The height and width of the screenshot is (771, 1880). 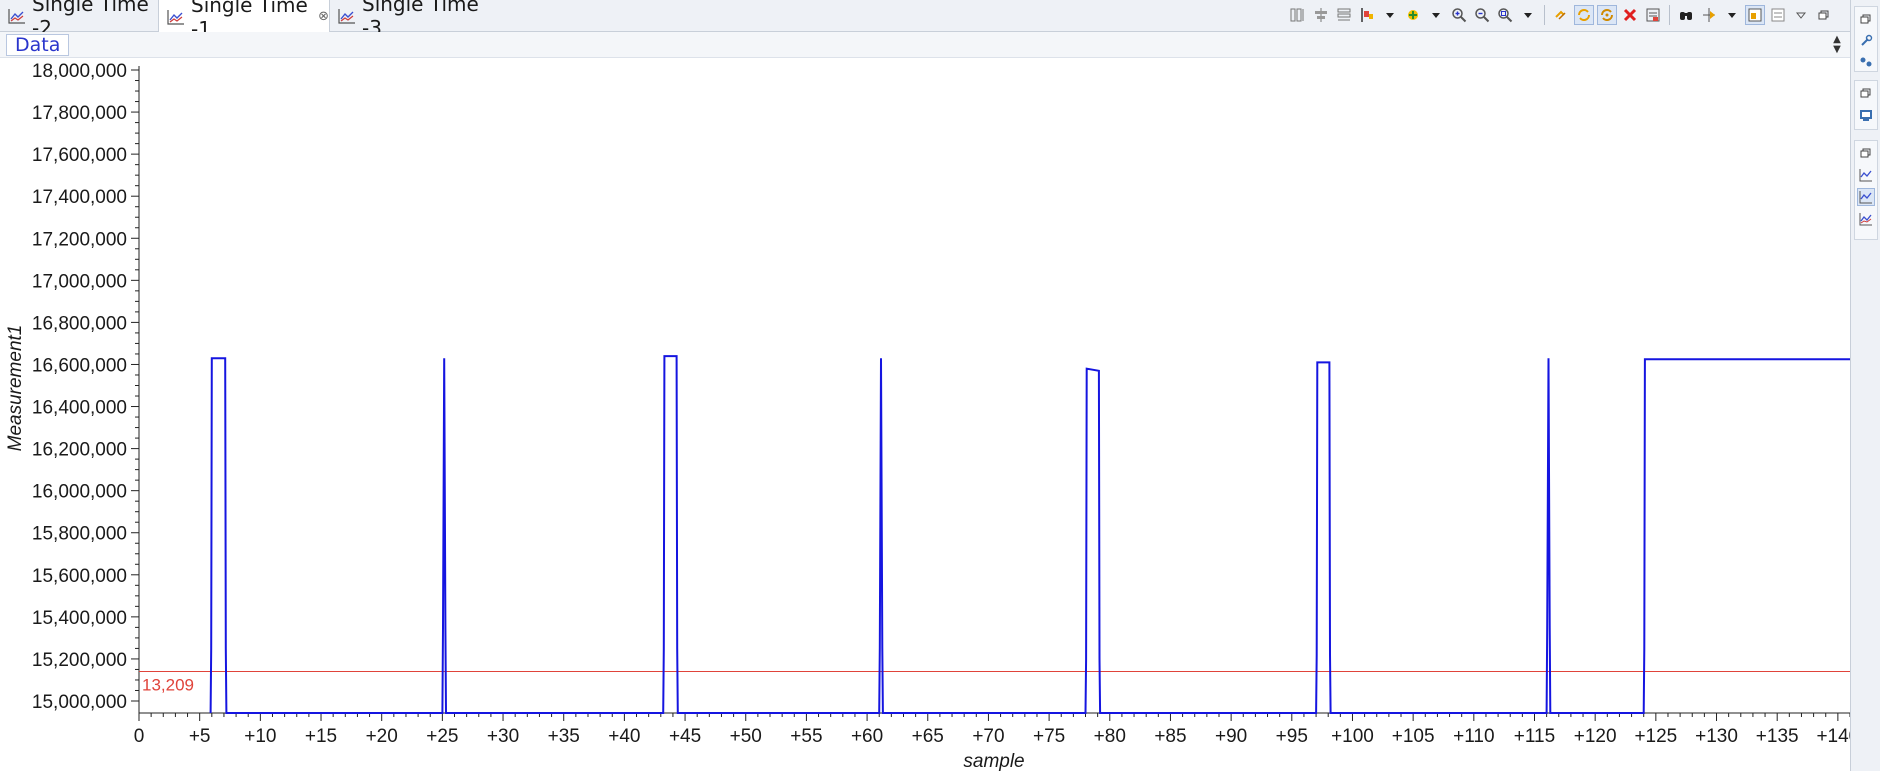 What do you see at coordinates (1170, 736) in the screenshot?
I see `x-tick-label: +85` at bounding box center [1170, 736].